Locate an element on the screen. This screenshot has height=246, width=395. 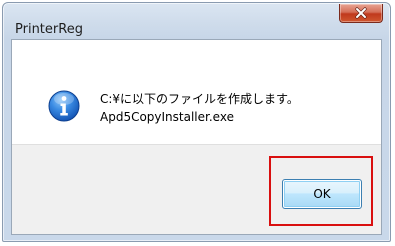
message-text: C:¥に以下のファイルを作成します。 Apd5CopyInstaller.exe is located at coordinates (199, 108).